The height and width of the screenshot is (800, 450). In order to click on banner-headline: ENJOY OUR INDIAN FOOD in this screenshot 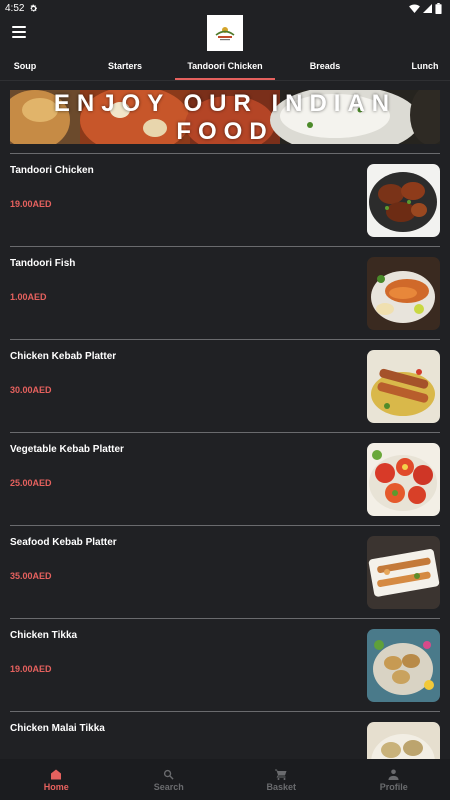, I will do `click(225, 117)`.